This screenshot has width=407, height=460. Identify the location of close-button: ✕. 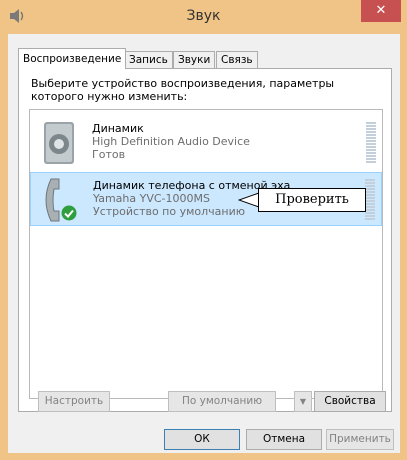
(381, 11).